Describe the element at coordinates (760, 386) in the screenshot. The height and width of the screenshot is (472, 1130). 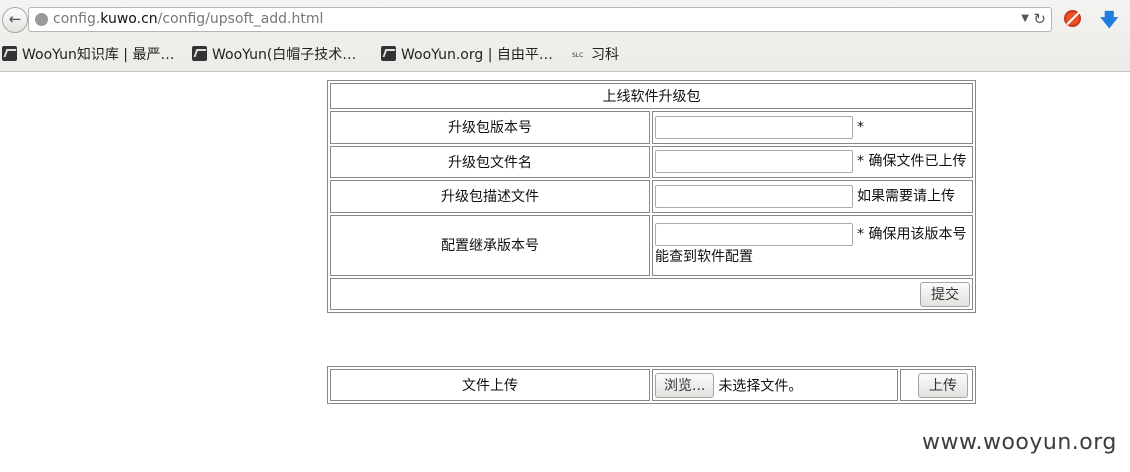
I see `file-status: 未选择文件。` at that location.